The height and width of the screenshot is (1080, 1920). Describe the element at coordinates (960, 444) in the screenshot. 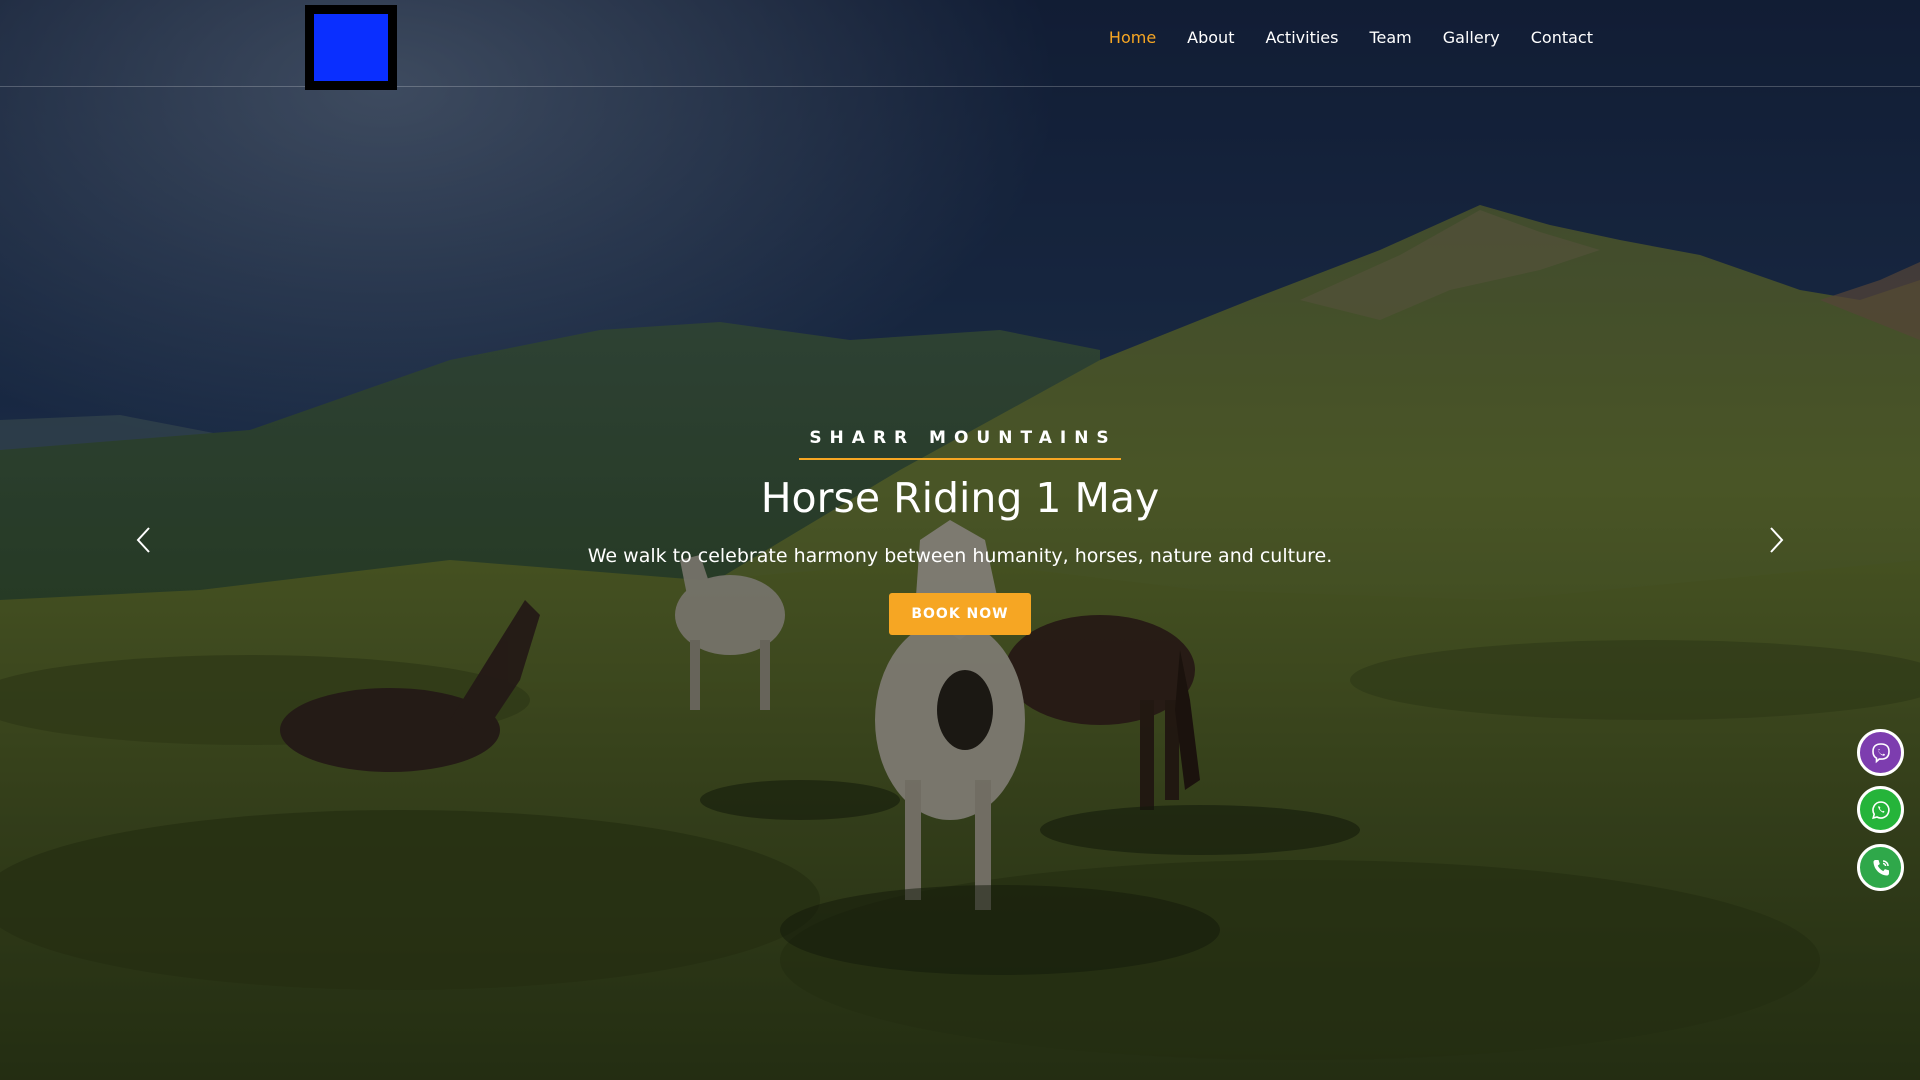

I see `hero-eyebrow: SHARR MOUNTAINS` at that location.